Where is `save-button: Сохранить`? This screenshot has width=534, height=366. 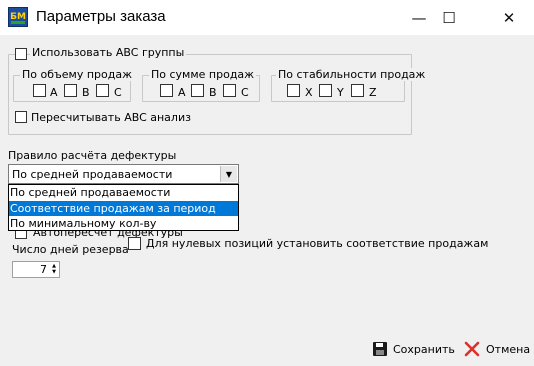 save-button: Сохранить is located at coordinates (414, 349).